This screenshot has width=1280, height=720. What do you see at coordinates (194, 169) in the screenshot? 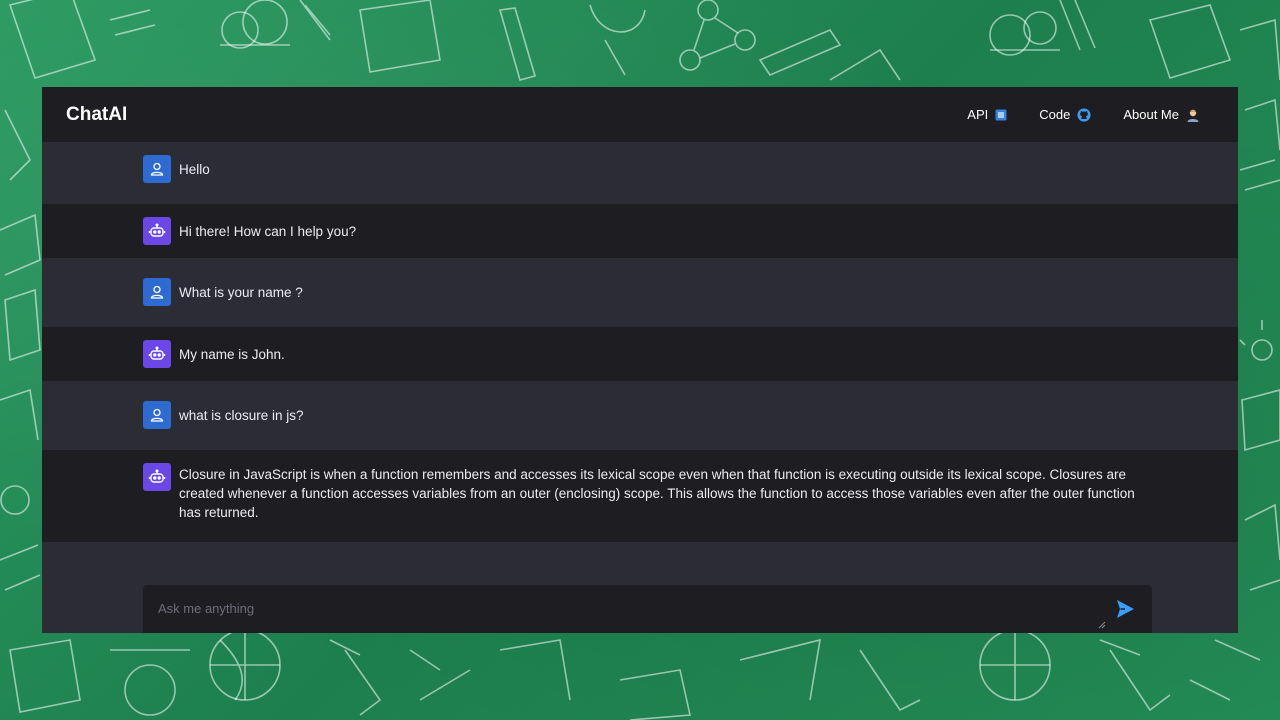
I see `message-text: Hello` at bounding box center [194, 169].